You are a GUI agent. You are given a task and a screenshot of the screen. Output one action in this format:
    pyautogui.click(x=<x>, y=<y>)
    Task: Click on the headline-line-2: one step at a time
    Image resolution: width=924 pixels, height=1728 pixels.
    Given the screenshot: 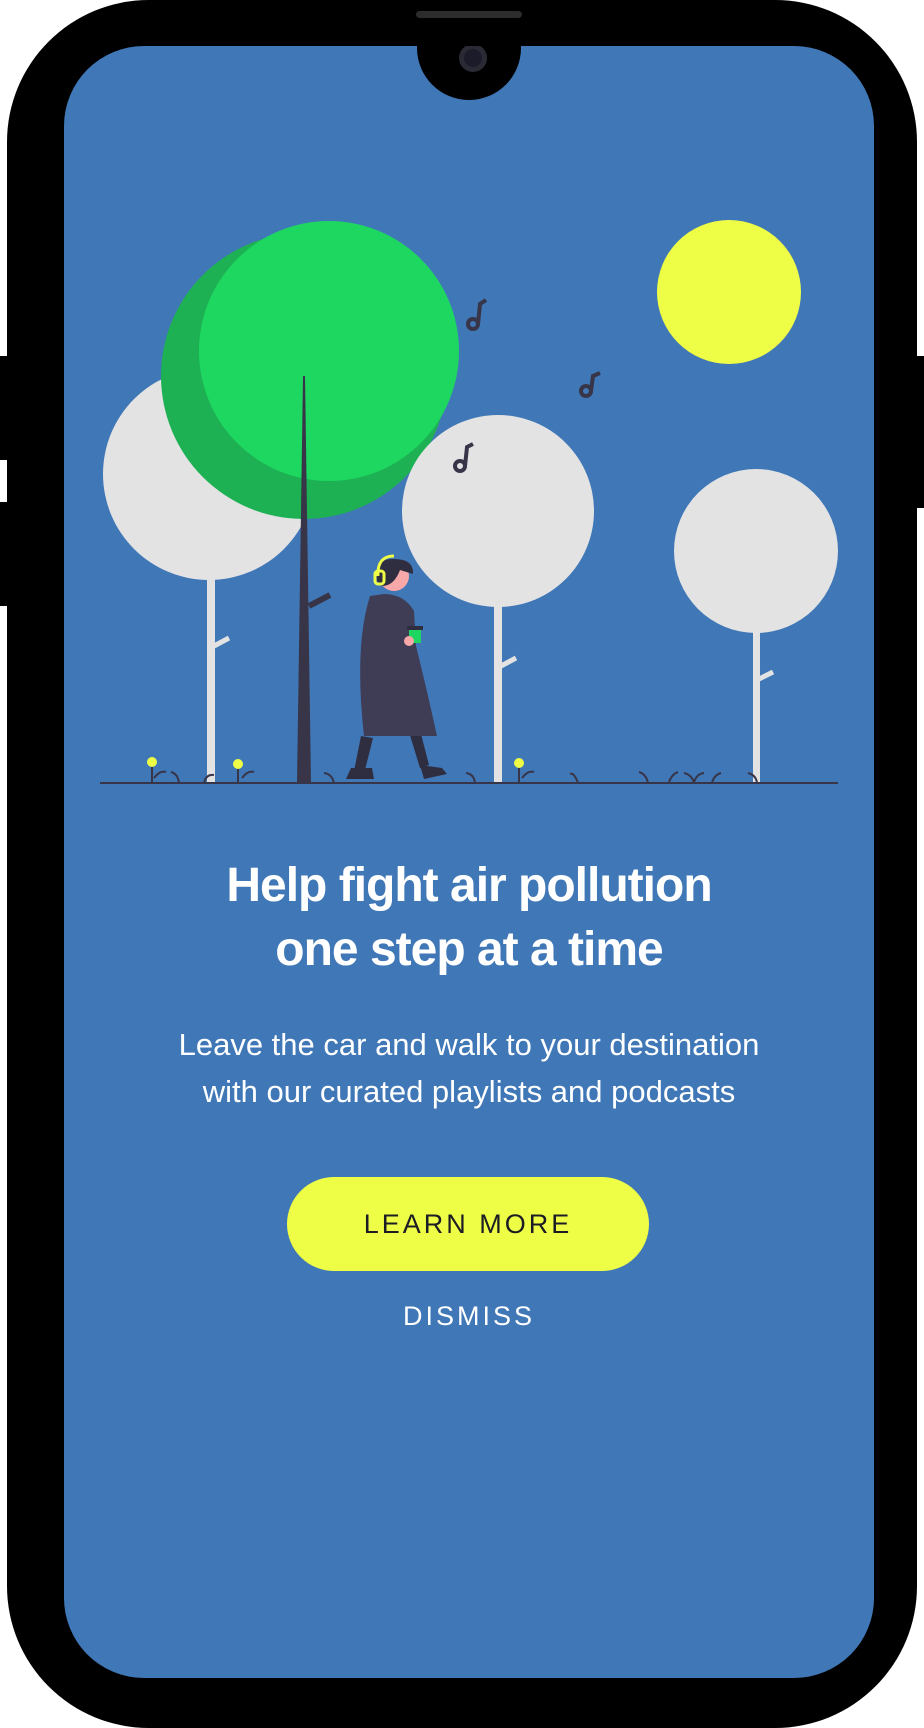 What is the action you would take?
    pyautogui.click(x=469, y=949)
    